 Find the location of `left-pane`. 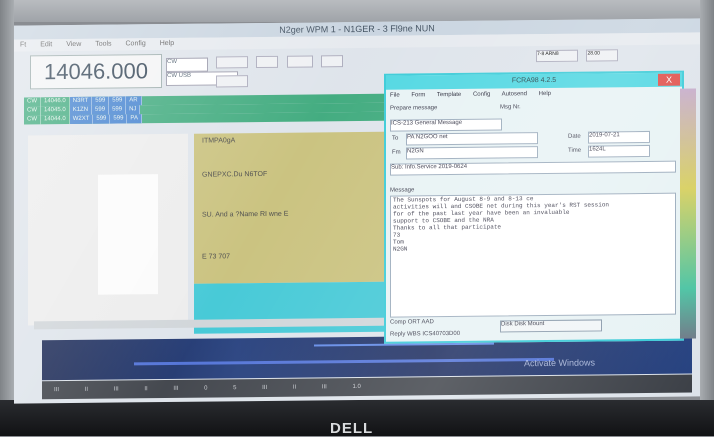

left-pane is located at coordinates (108, 229).